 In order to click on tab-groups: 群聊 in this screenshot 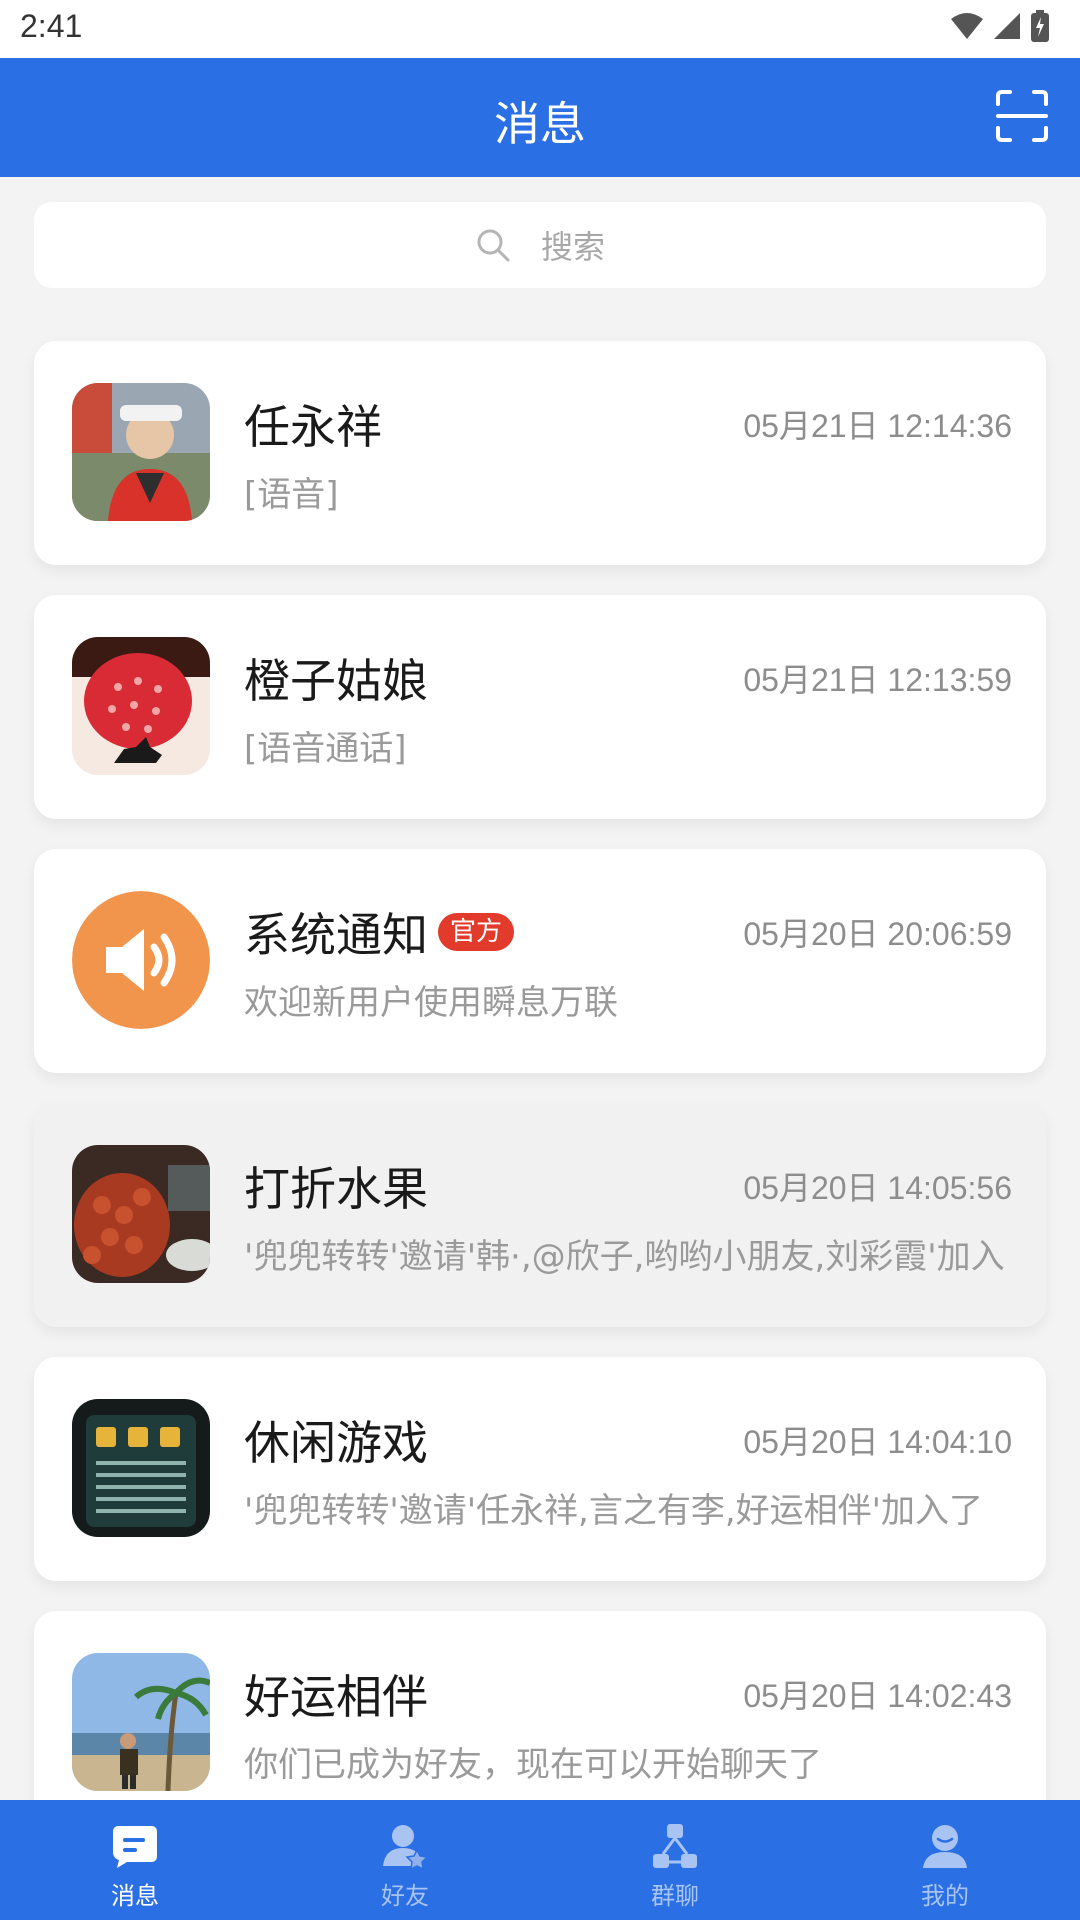, I will do `click(675, 1860)`.